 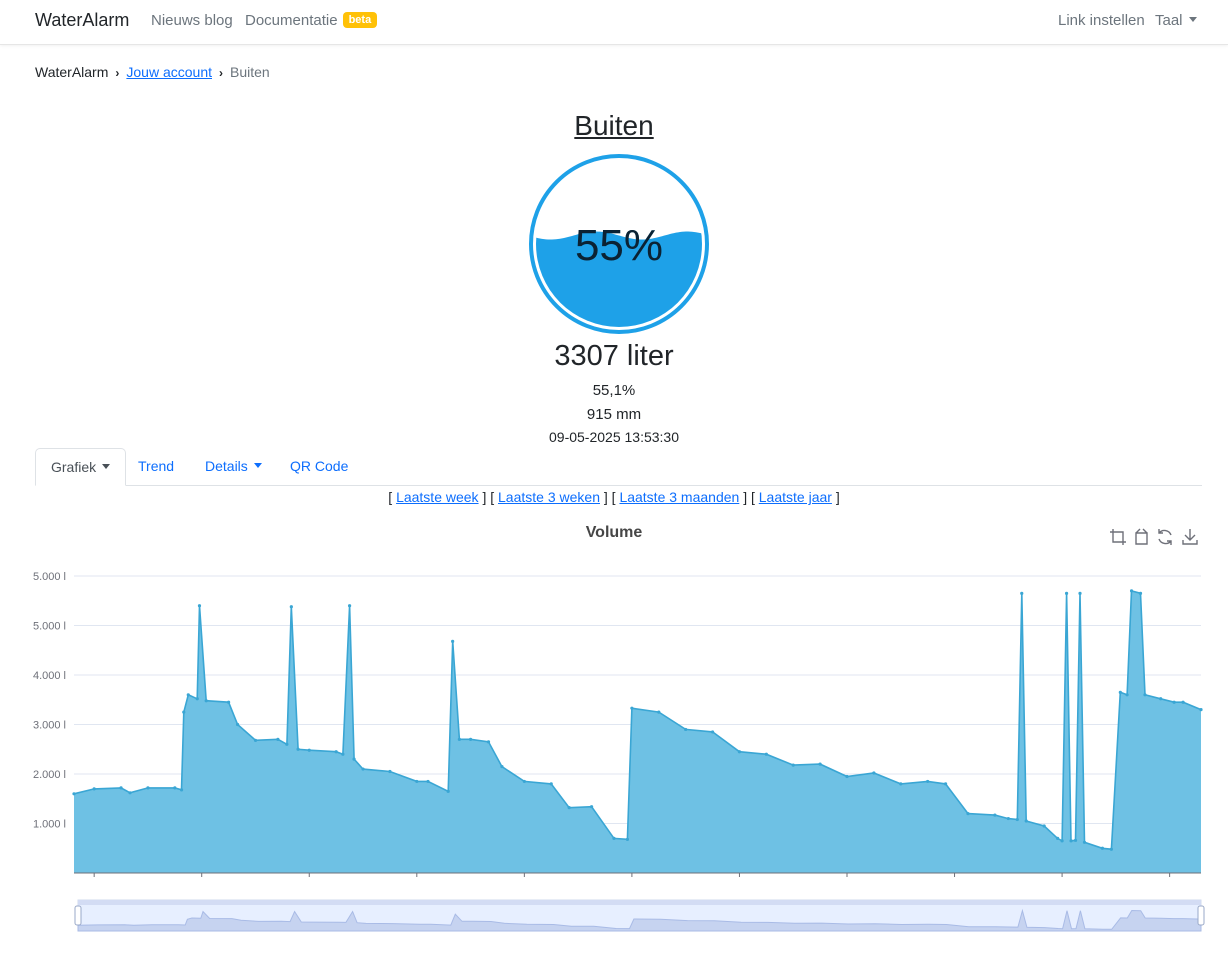 I want to click on beta-badge: beta, so click(x=360, y=20).